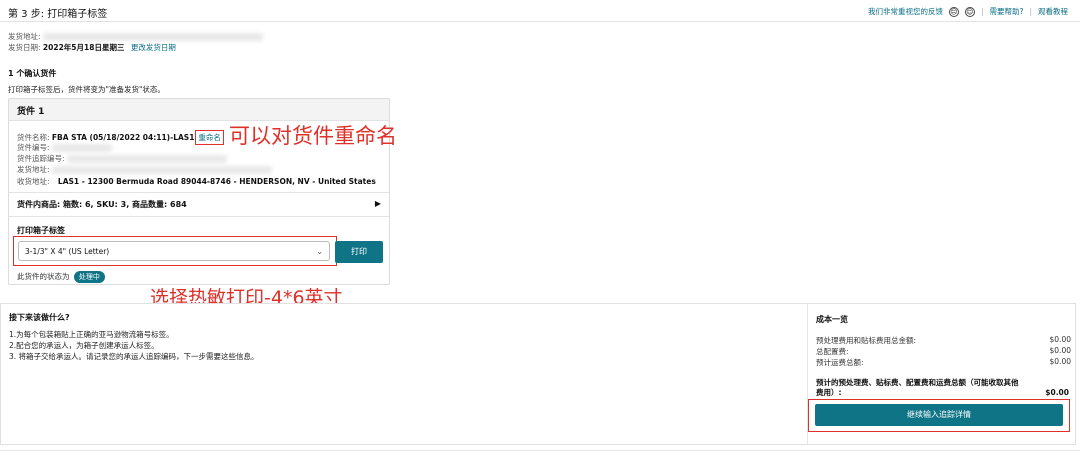  What do you see at coordinates (943, 340) in the screenshot?
I see `cost-row: 预处理费用和贴标费用总金额: $0.00` at bounding box center [943, 340].